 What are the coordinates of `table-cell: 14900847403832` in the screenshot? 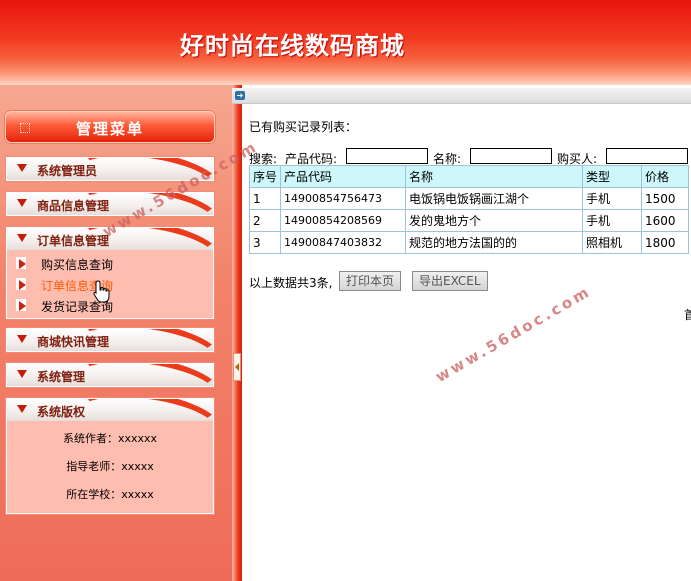 It's located at (343, 242).